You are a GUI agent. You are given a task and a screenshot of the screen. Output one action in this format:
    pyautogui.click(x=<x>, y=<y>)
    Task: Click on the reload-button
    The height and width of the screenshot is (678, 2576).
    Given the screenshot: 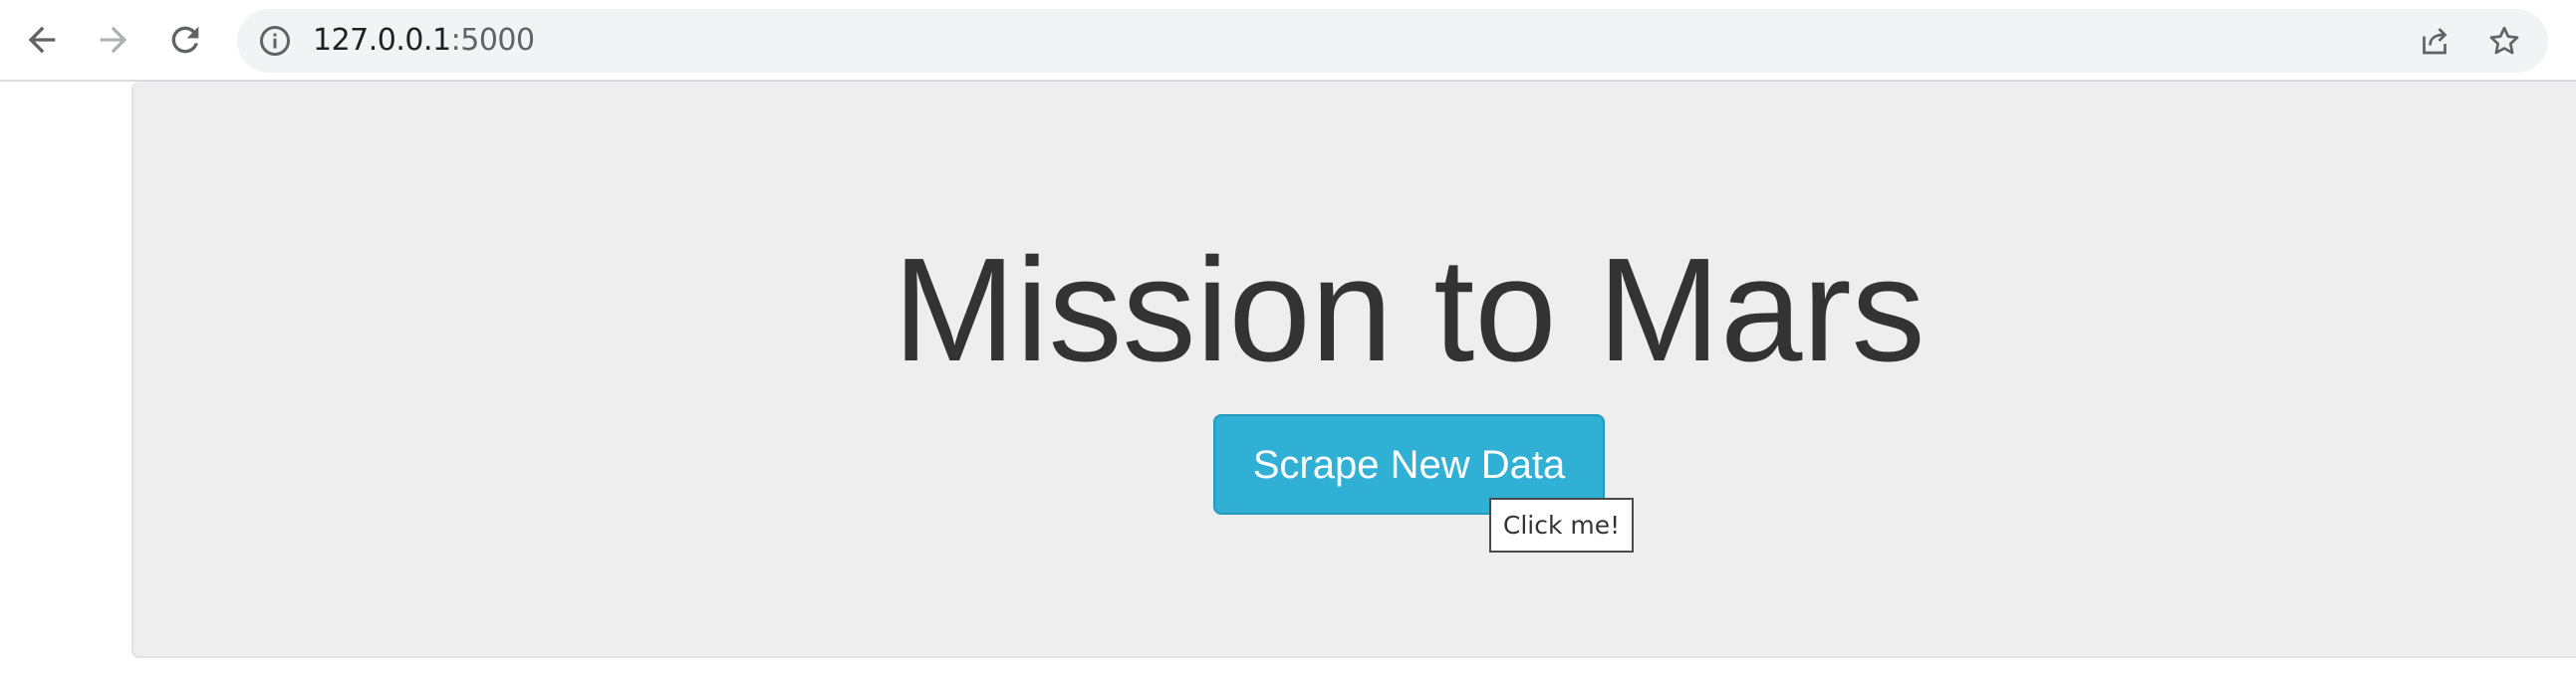 What is the action you would take?
    pyautogui.click(x=185, y=40)
    